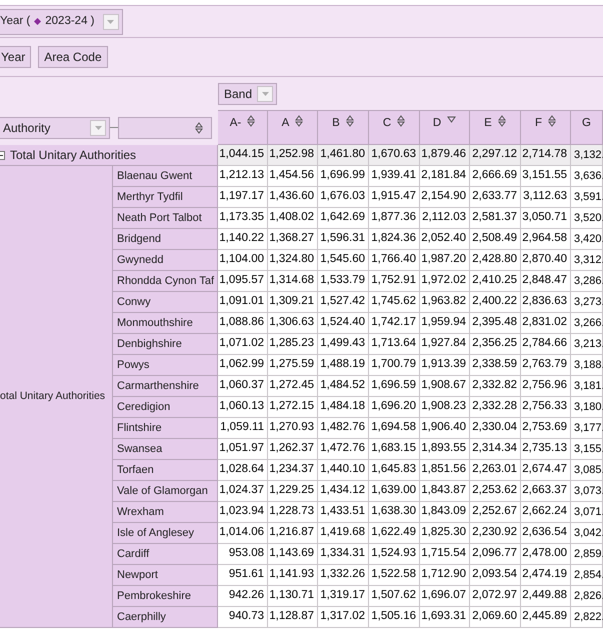 Image resolution: width=603 pixels, height=633 pixels. Describe the element at coordinates (445, 365) in the screenshot. I see `table-cell: 1,913.39` at that location.